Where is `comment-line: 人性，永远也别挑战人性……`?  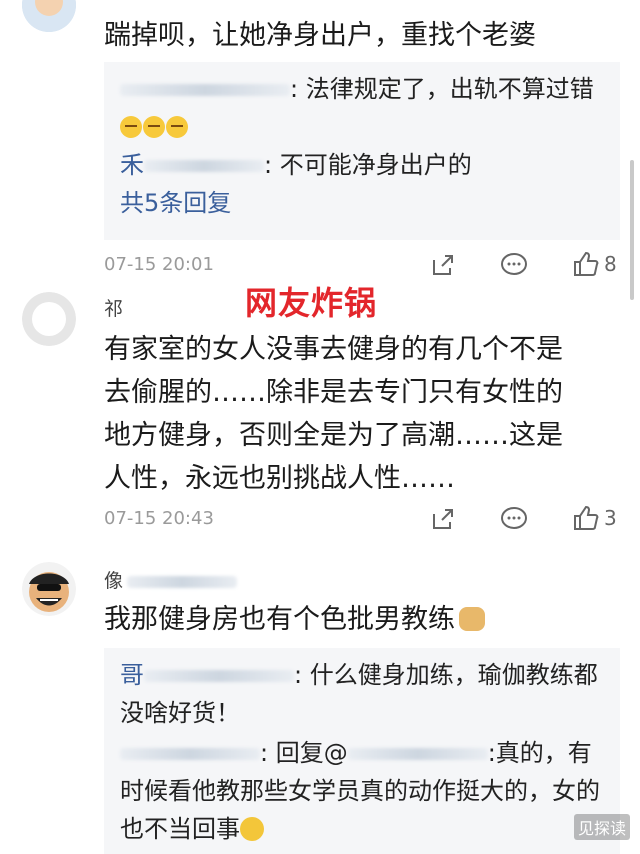 comment-line: 人性，永远也别挑战人性…… is located at coordinates (279, 478).